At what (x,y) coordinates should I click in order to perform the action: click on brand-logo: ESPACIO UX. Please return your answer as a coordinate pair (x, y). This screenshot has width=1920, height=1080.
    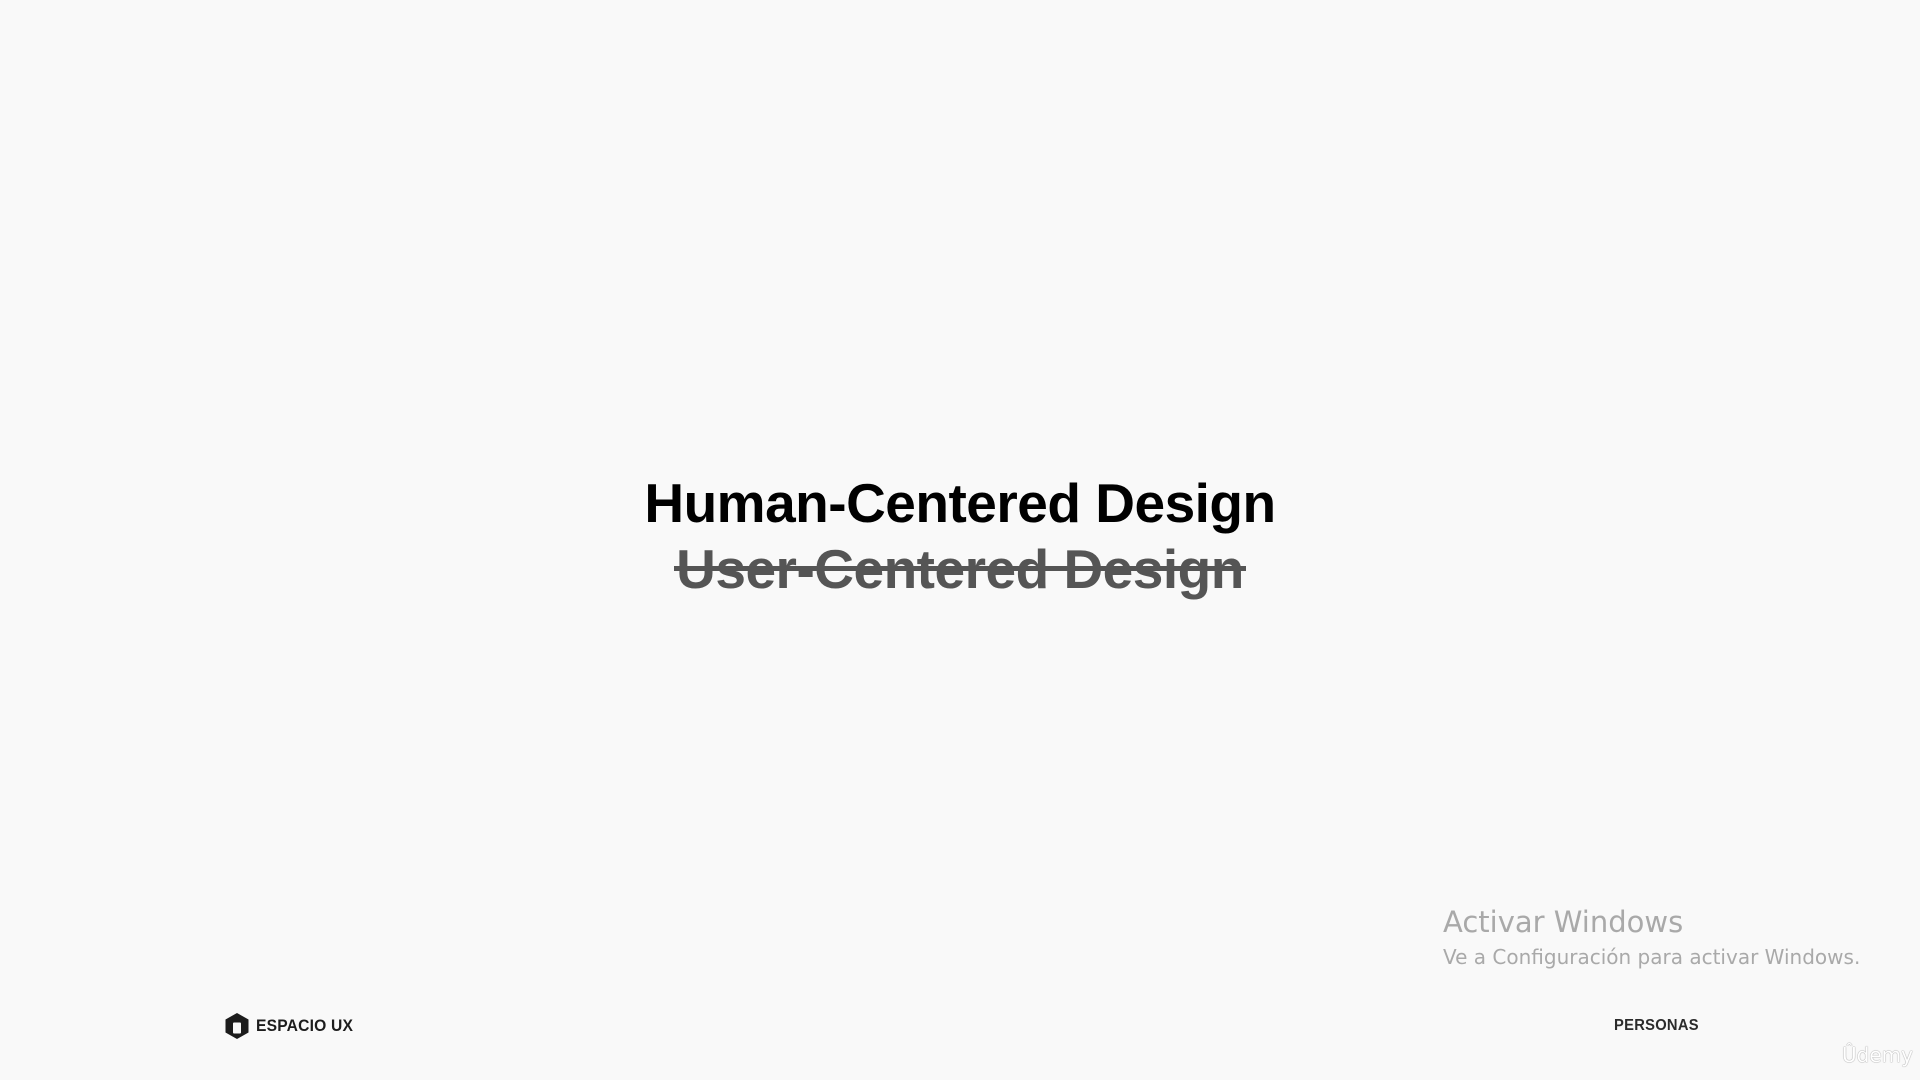
    Looking at the image, I should click on (293, 1026).